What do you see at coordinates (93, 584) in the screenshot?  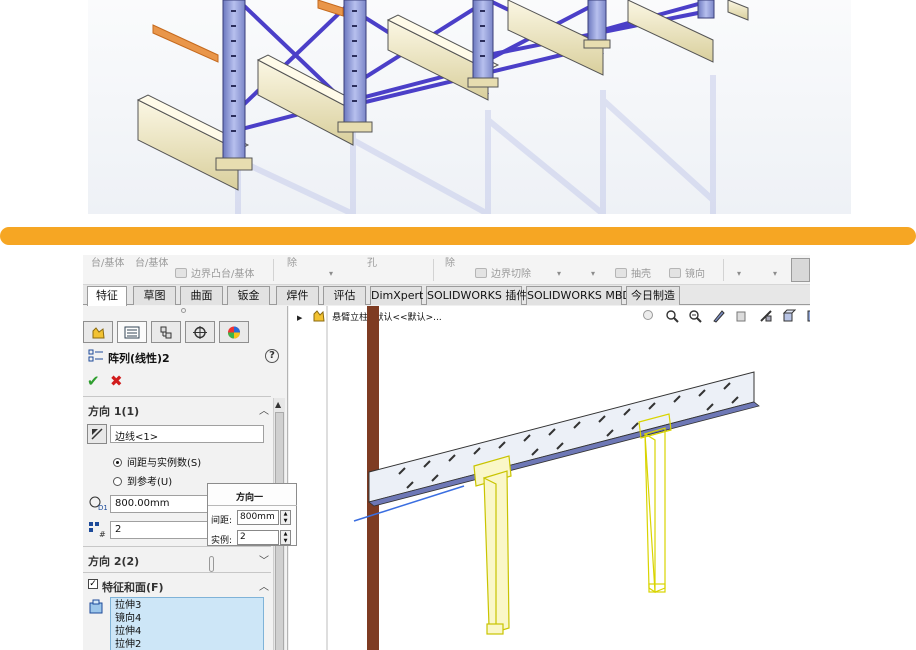 I see `features-faces-checkbox: ✓` at bounding box center [93, 584].